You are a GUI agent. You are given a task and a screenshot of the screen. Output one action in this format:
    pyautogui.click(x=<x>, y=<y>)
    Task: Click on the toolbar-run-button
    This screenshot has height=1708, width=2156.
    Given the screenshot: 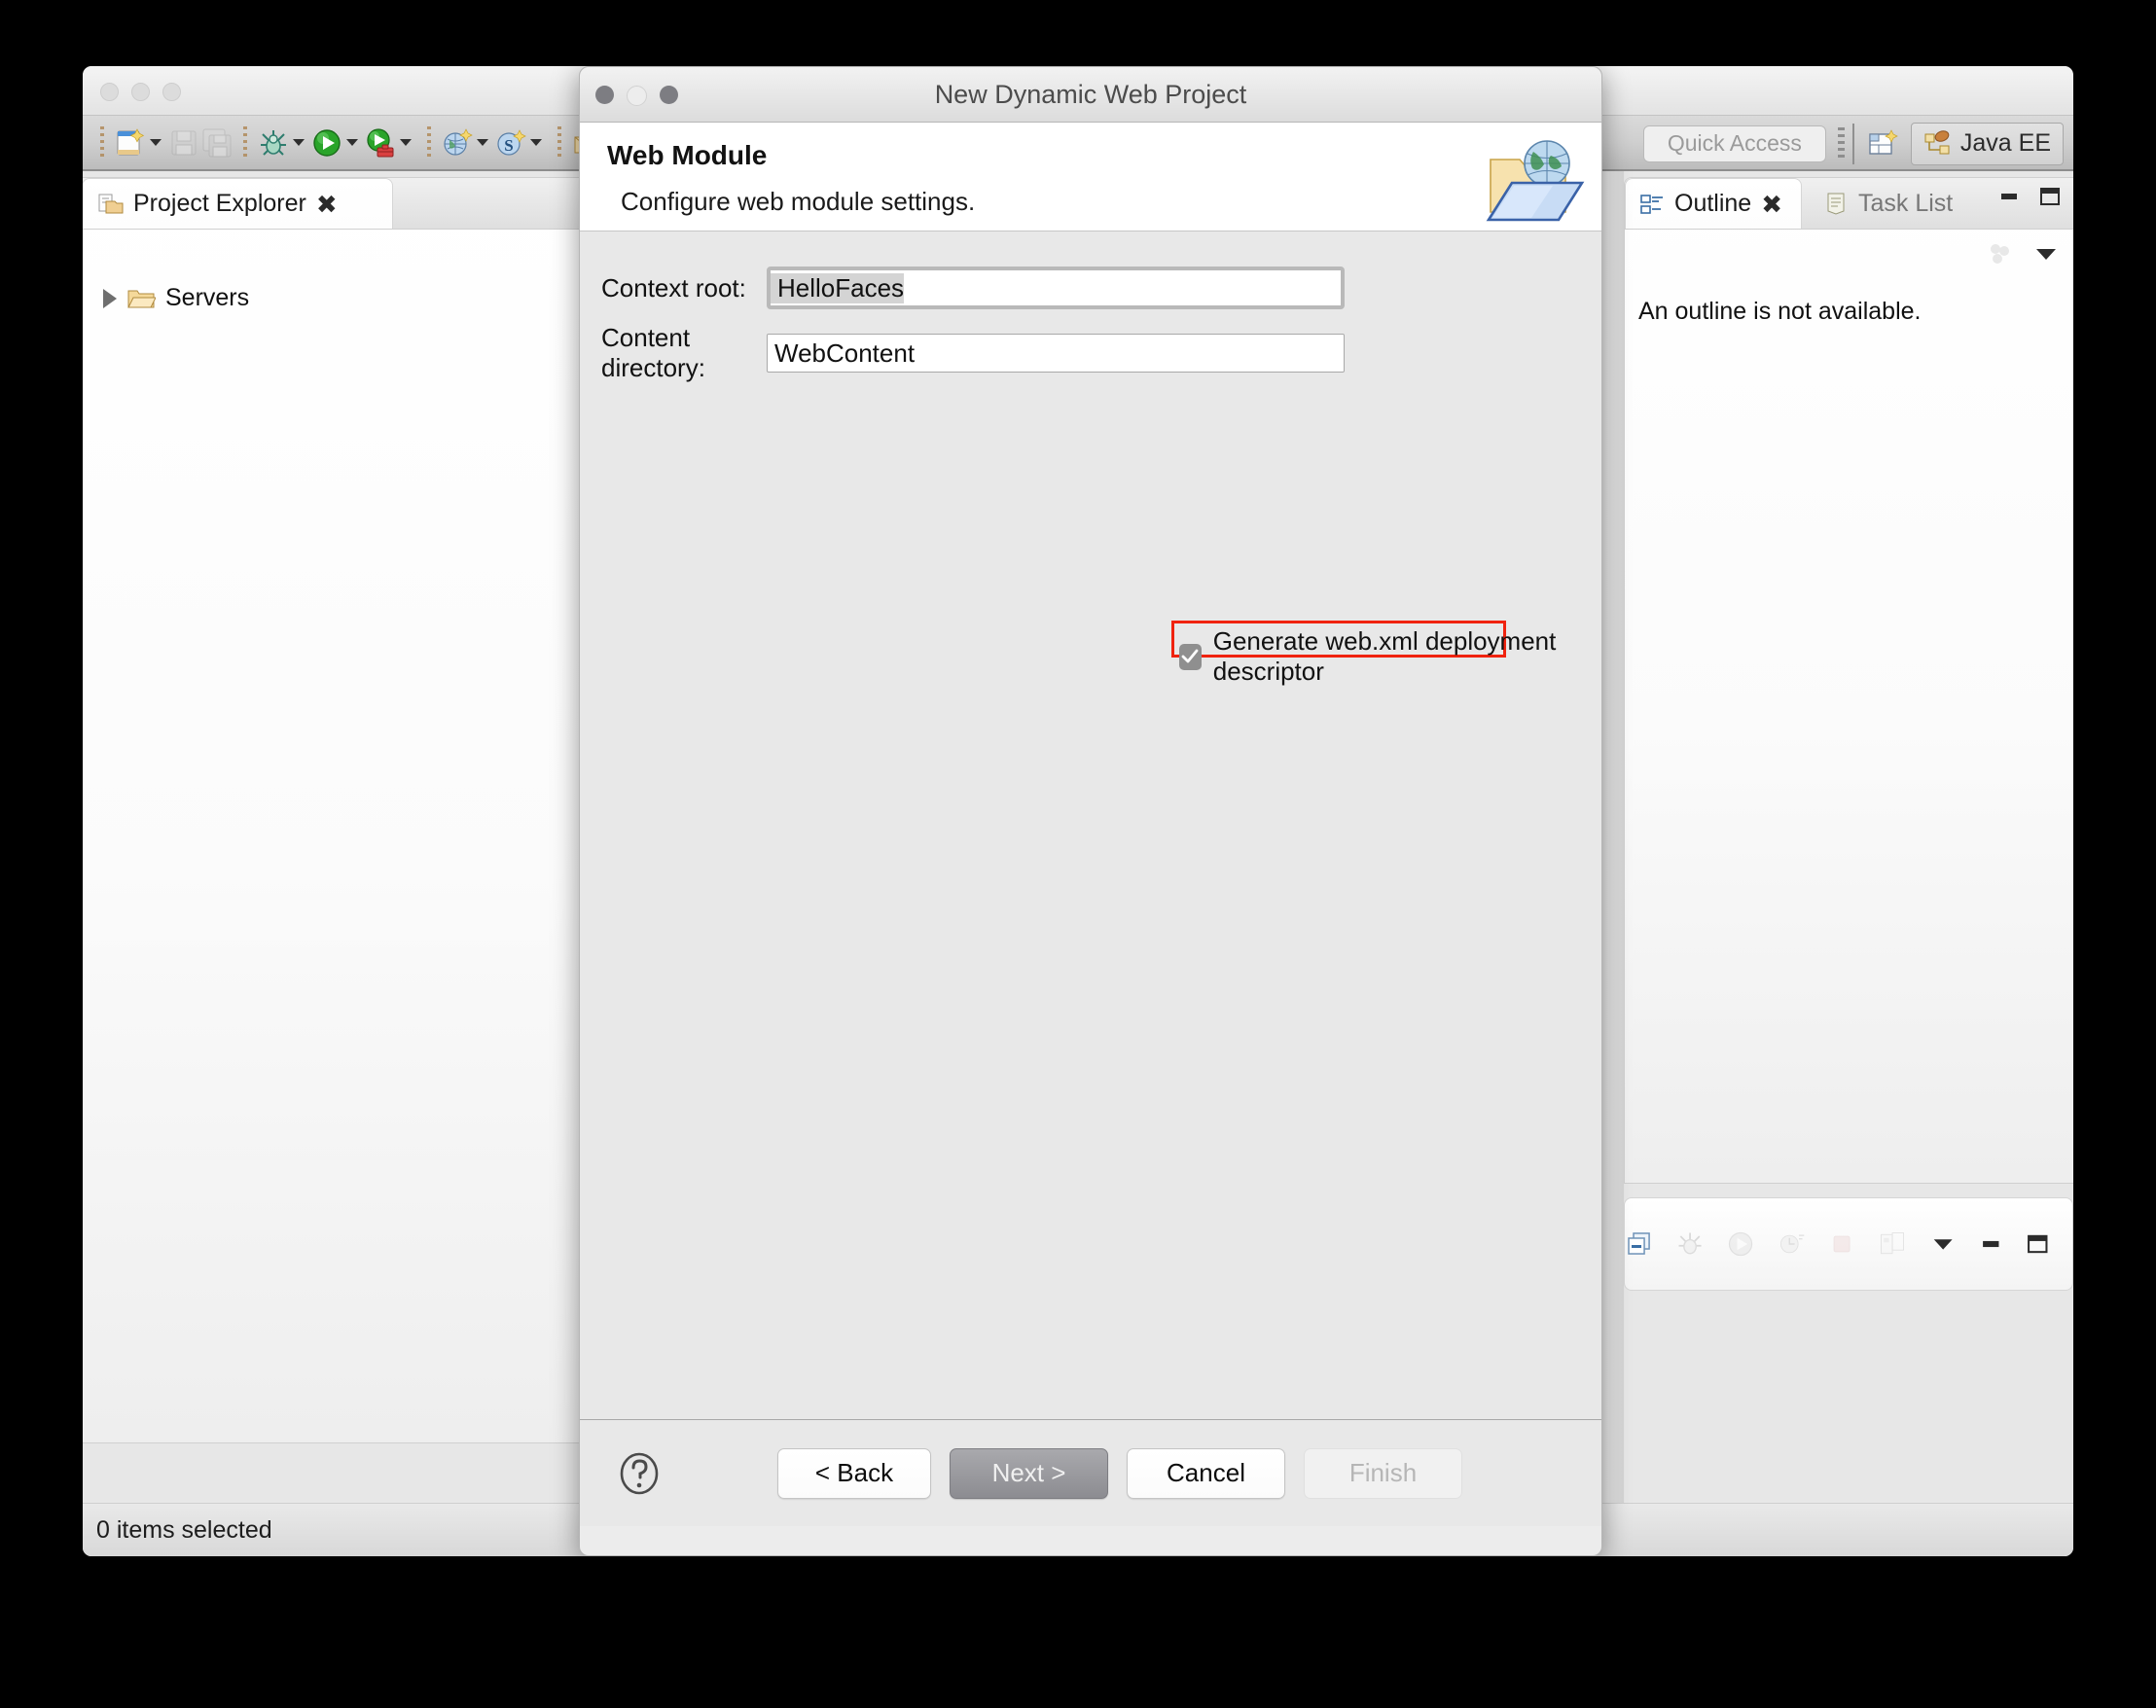 What is the action you would take?
    pyautogui.click(x=337, y=143)
    